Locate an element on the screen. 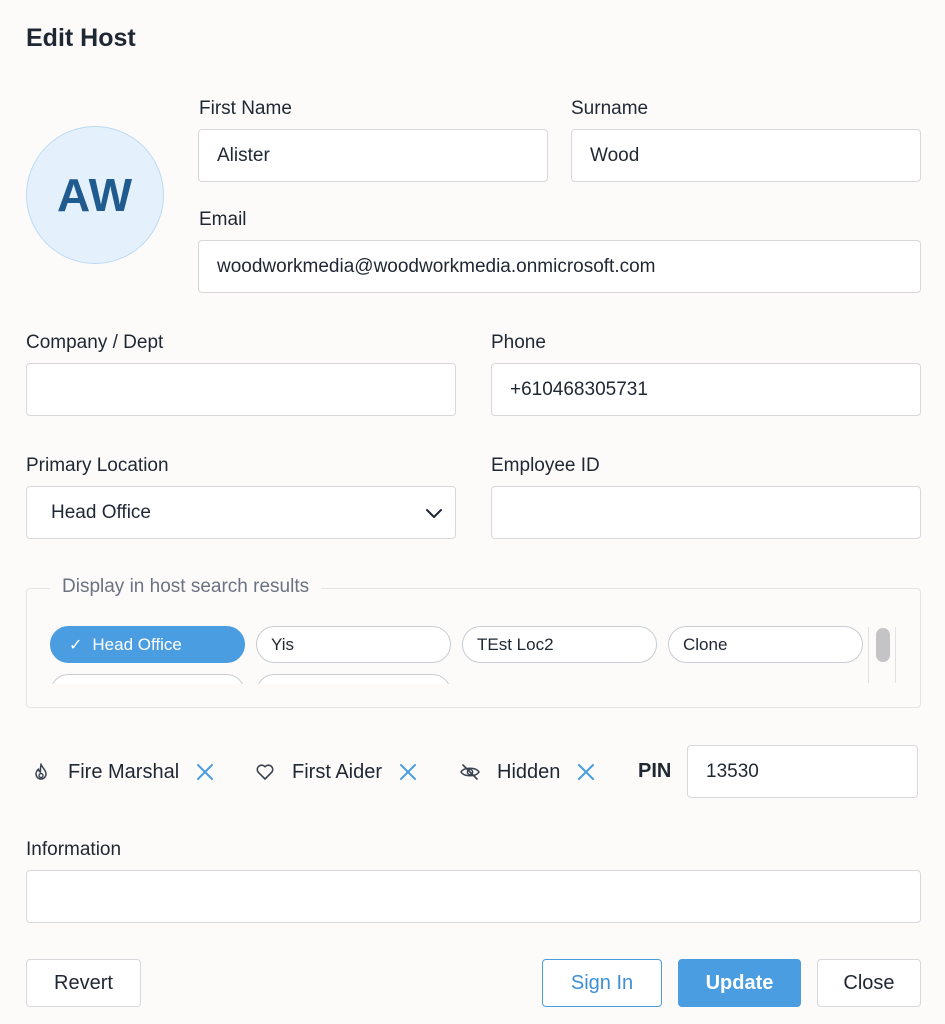  update-button: Update is located at coordinates (739, 983).